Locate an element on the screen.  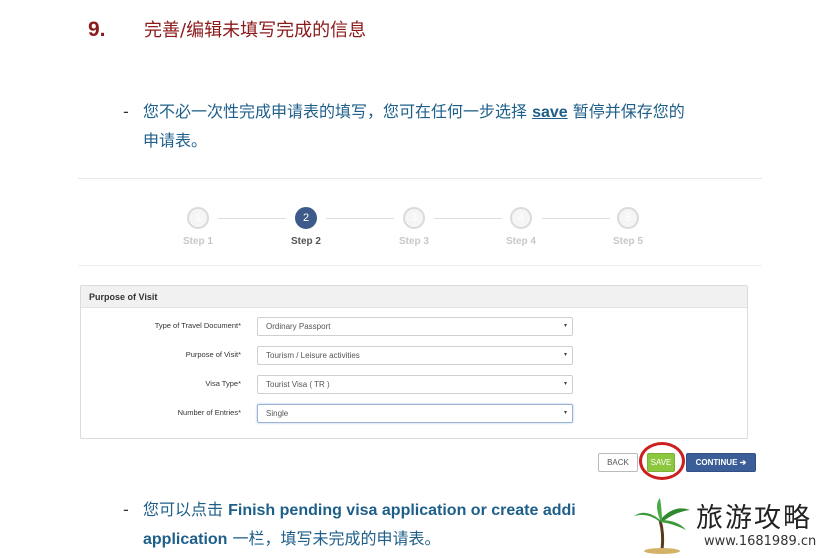
select-value: Ordinary Passport is located at coordinates (298, 326).